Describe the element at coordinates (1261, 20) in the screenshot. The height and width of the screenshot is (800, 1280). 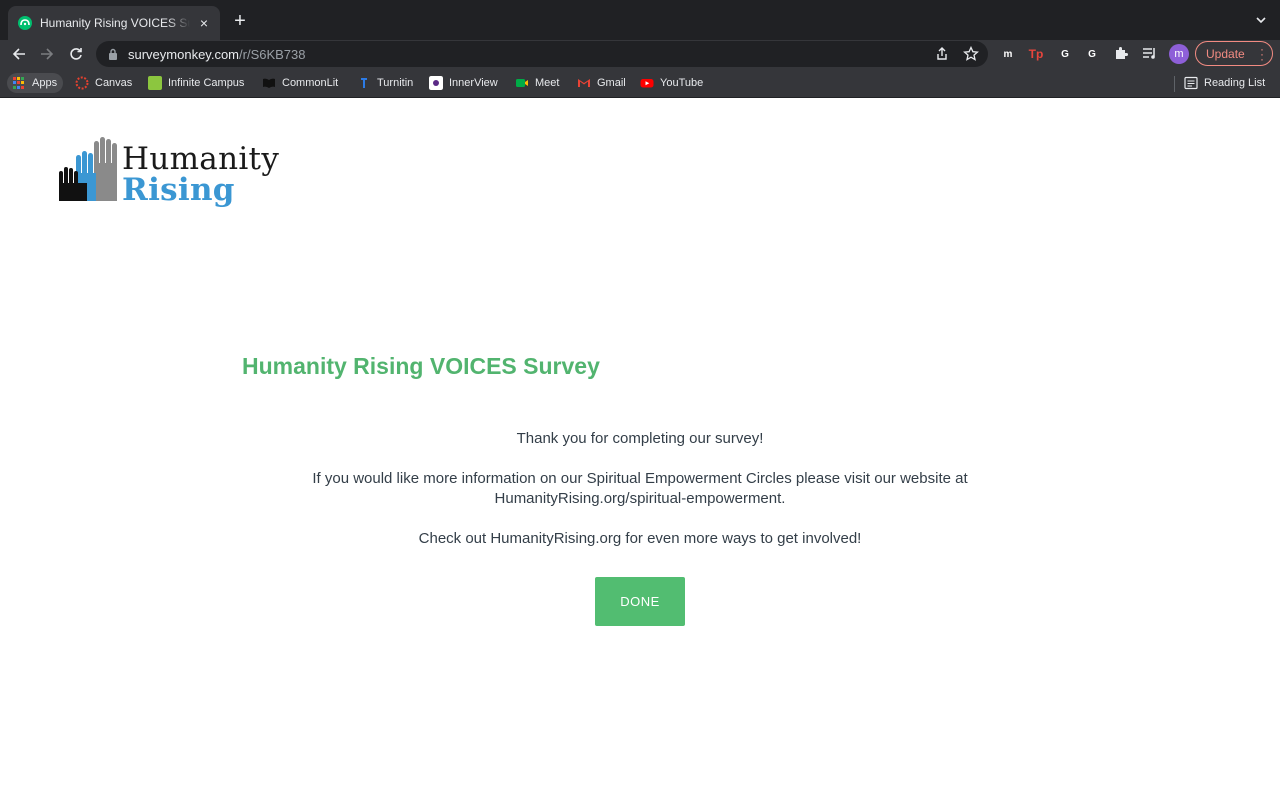
I see `tab-search-chevron-icon` at that location.